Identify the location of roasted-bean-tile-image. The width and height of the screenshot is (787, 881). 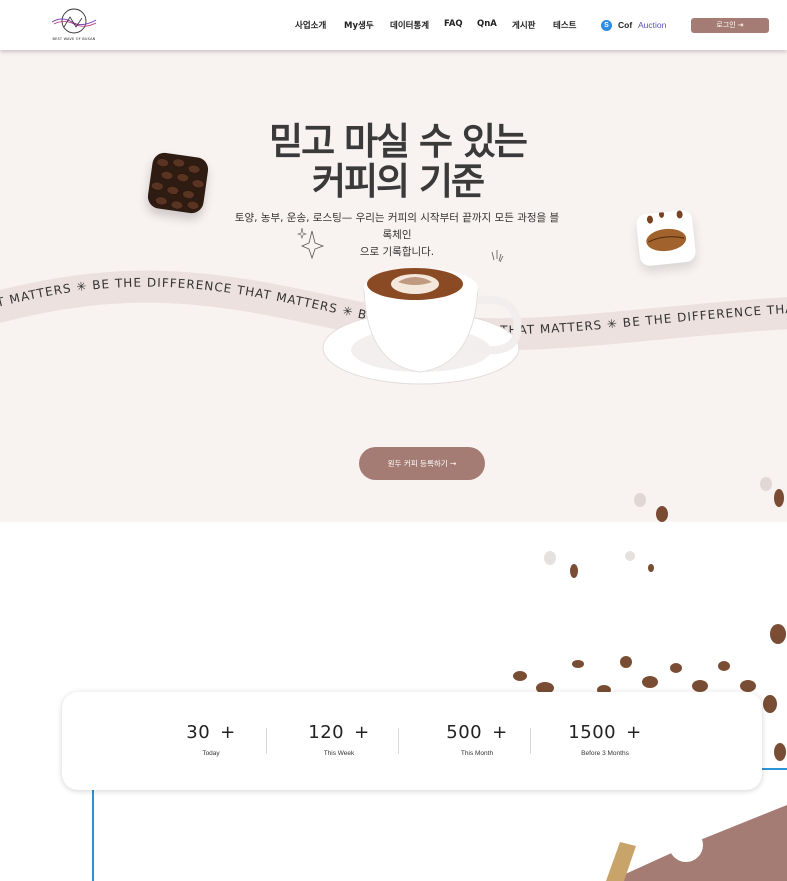
(666, 238).